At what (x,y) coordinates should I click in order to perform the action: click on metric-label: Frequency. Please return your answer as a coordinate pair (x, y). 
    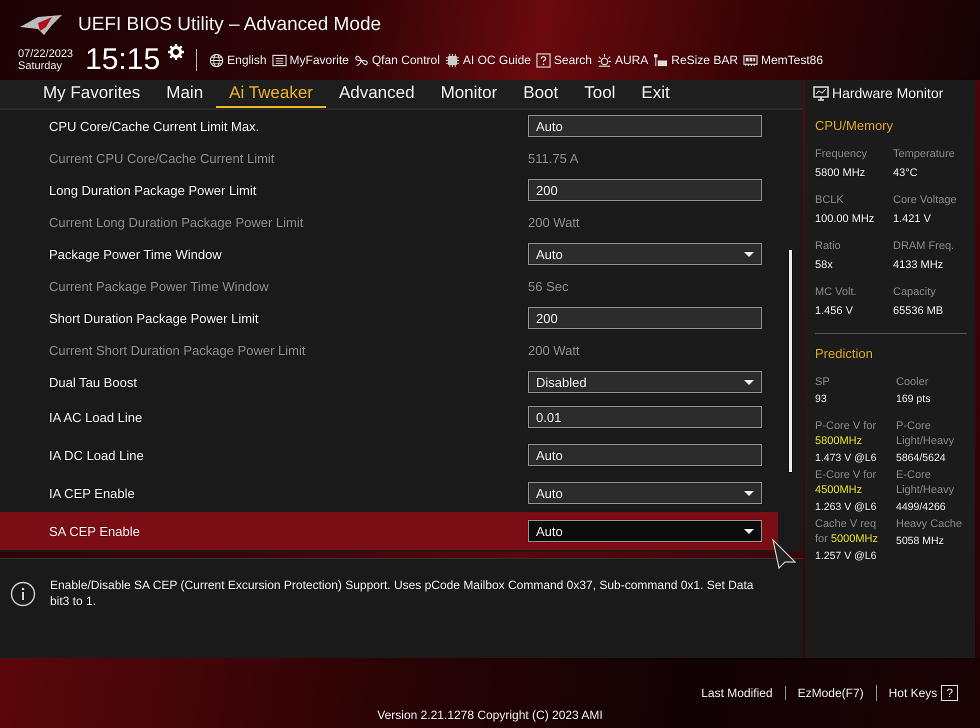
    Looking at the image, I should click on (841, 154).